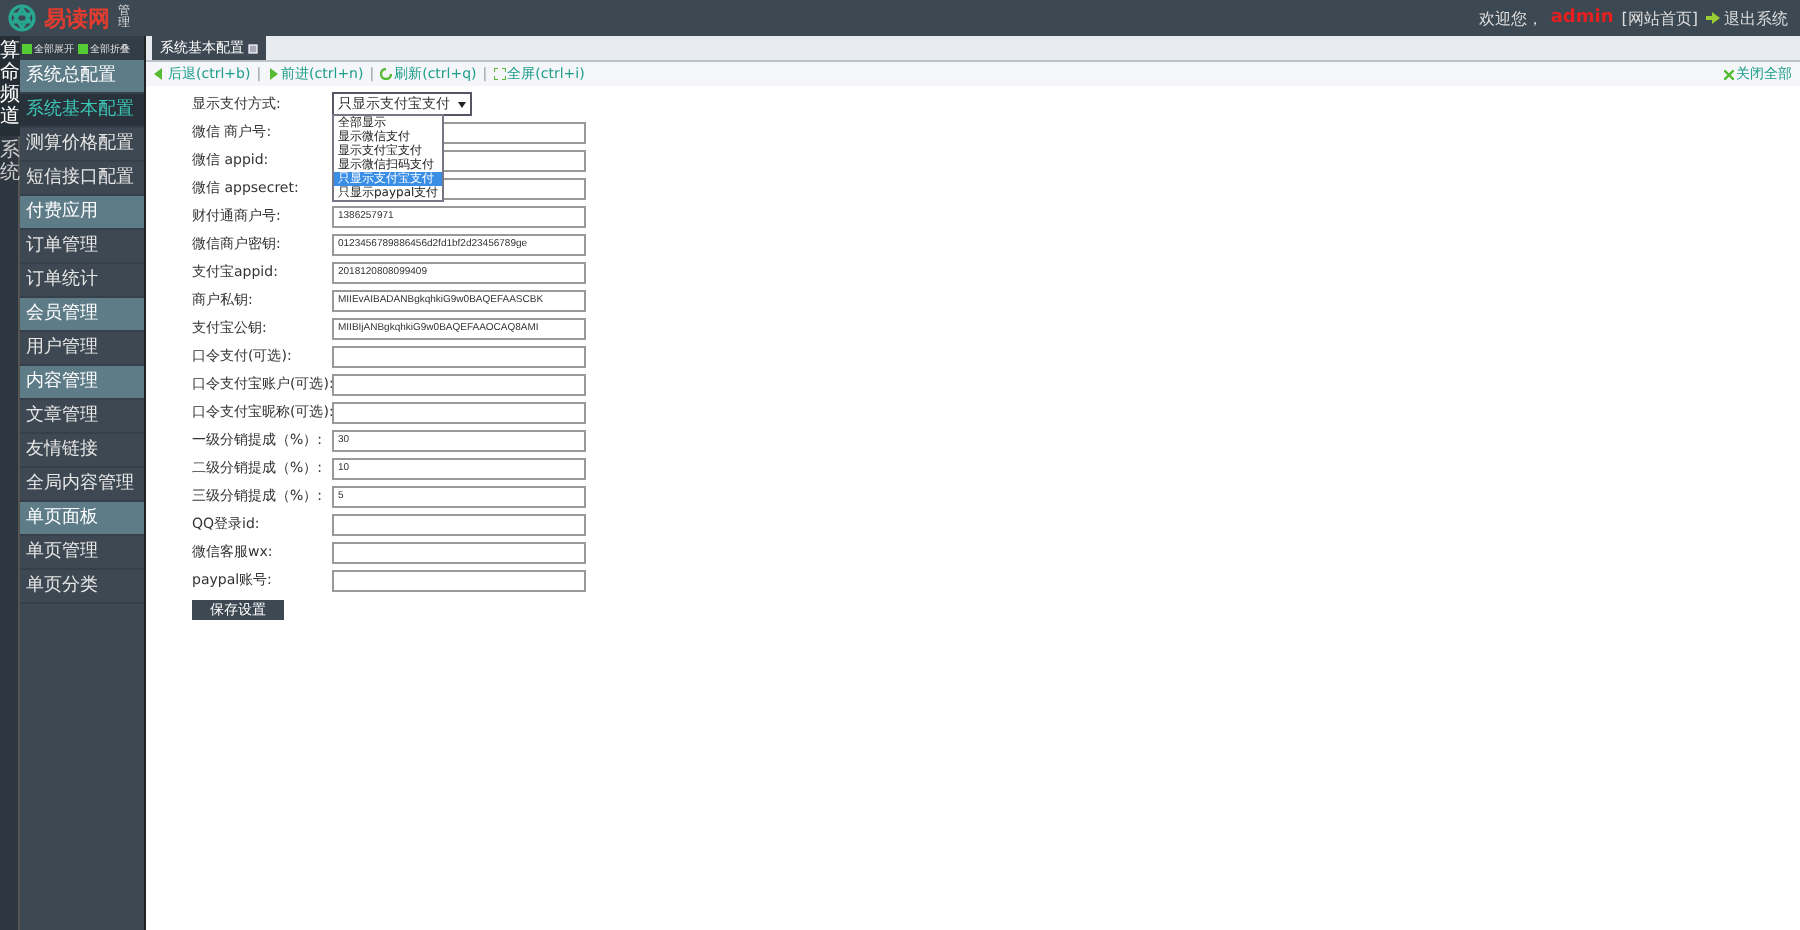 This screenshot has height=930, width=1800. What do you see at coordinates (82, 213) in the screenshot?
I see `menu-section: 付费应用` at bounding box center [82, 213].